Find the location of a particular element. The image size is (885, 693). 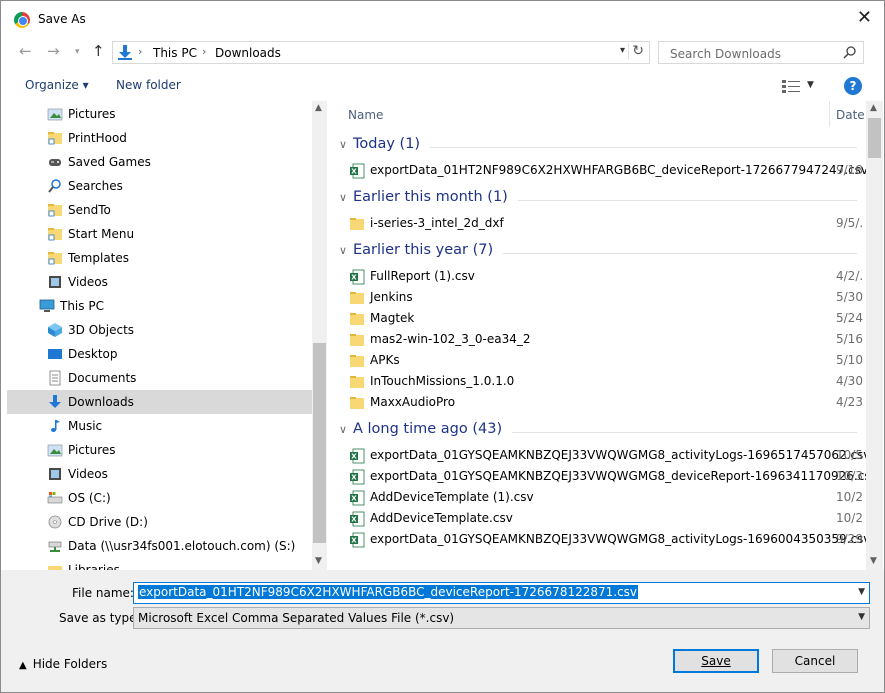

breadcrumb-downloads: Downloads is located at coordinates (248, 53).